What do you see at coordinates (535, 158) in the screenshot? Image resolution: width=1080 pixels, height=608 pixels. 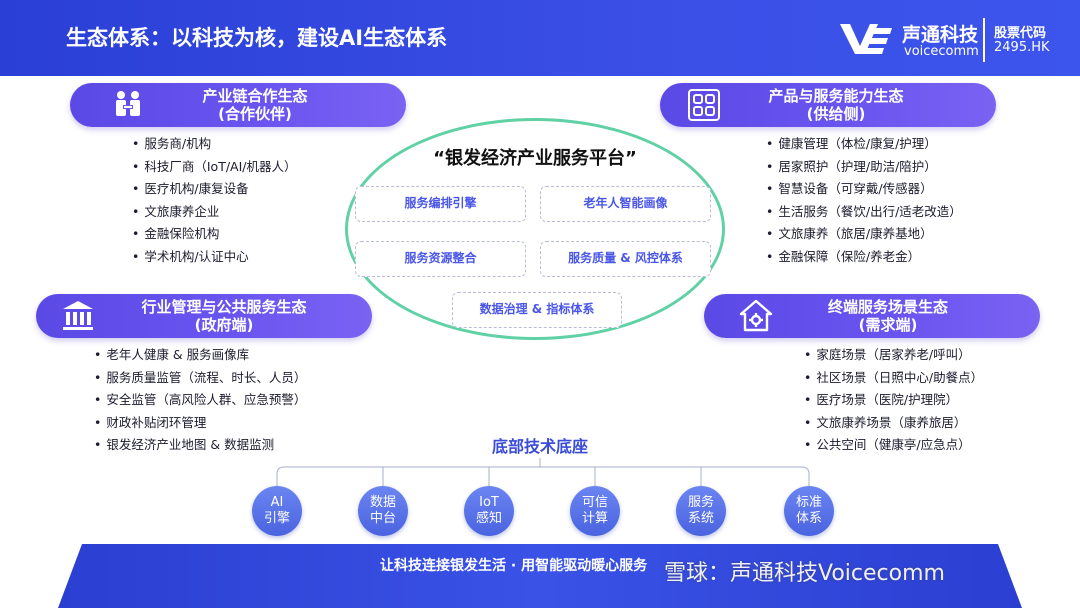 I see `platform-title: “银发经济产业服务平台”` at bounding box center [535, 158].